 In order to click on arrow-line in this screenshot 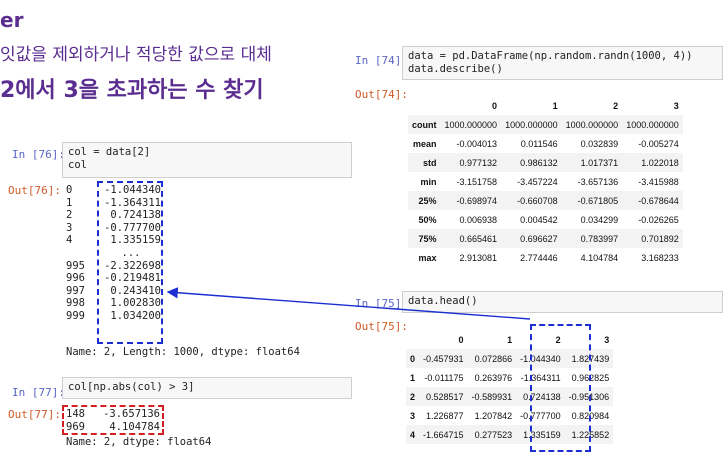, I will do `click(348, 303)`.